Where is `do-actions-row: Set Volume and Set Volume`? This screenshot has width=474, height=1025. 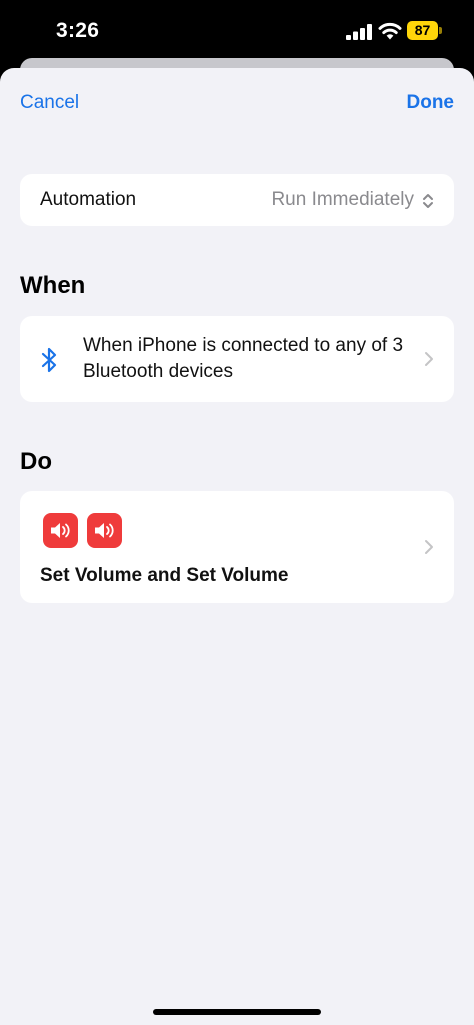 do-actions-row: Set Volume and Set Volume is located at coordinates (237, 547).